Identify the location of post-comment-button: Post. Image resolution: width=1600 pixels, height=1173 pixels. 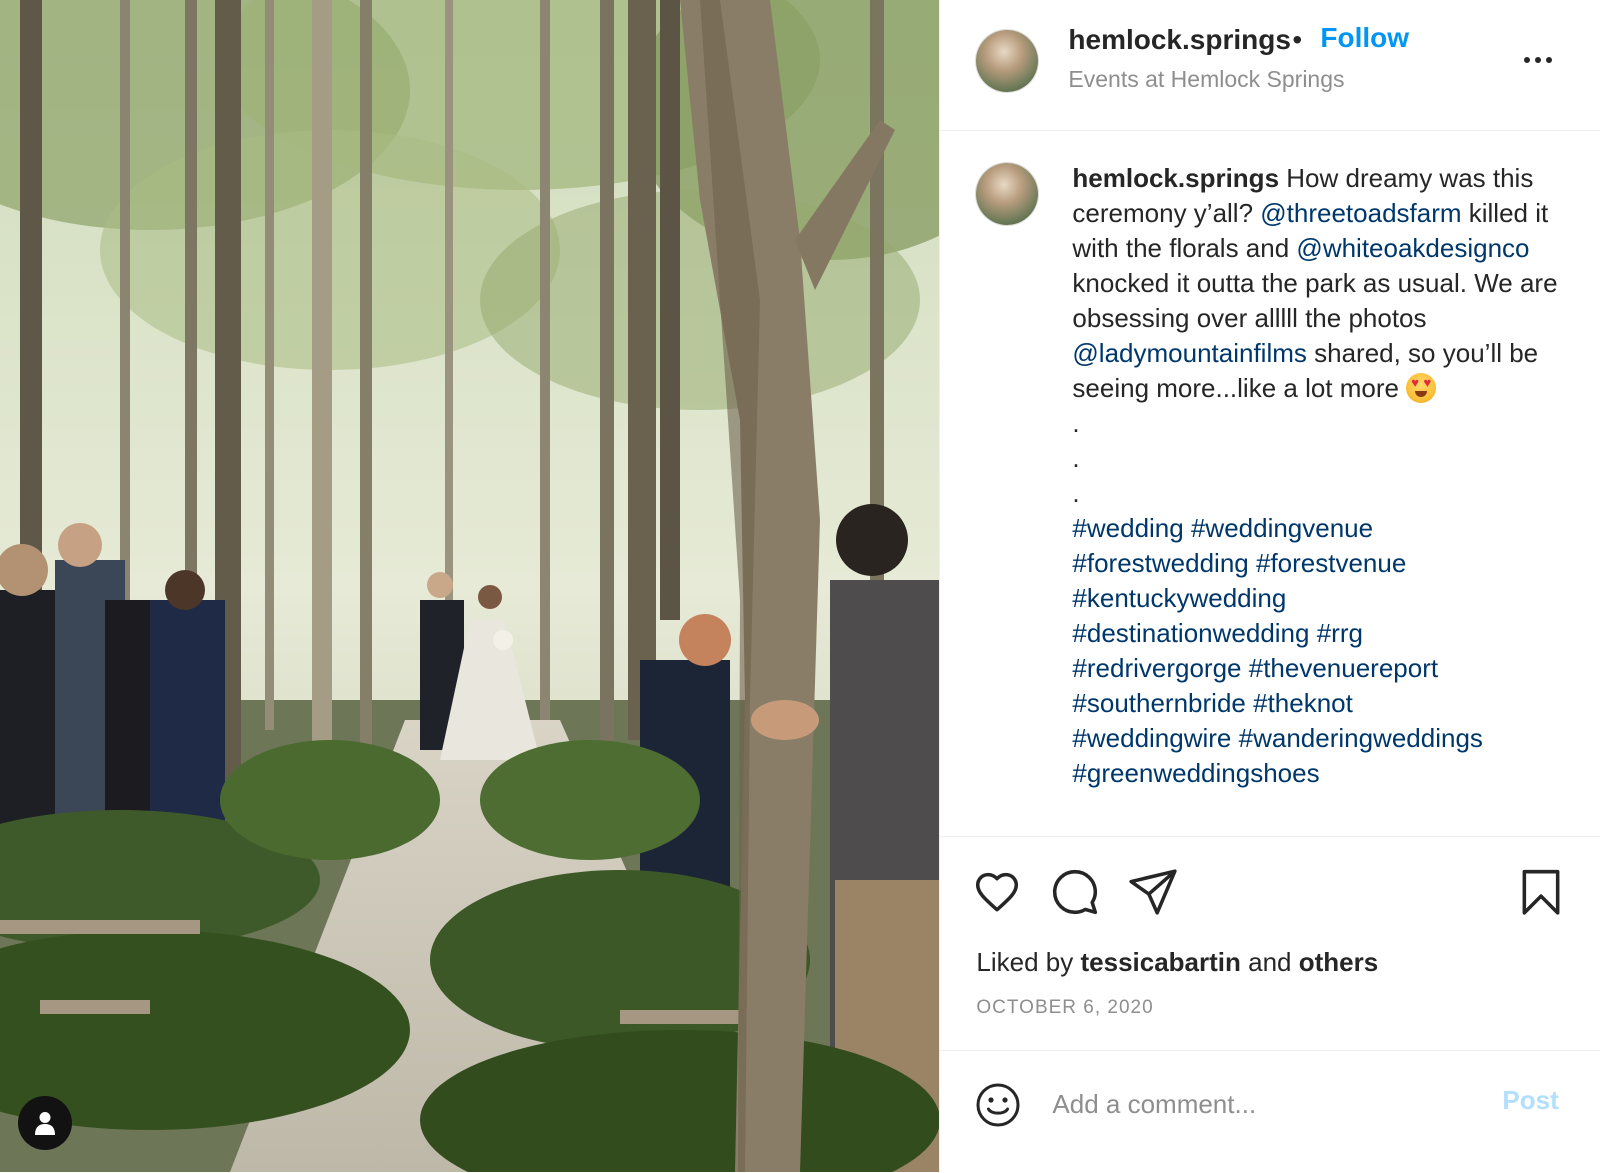
(1530, 1100).